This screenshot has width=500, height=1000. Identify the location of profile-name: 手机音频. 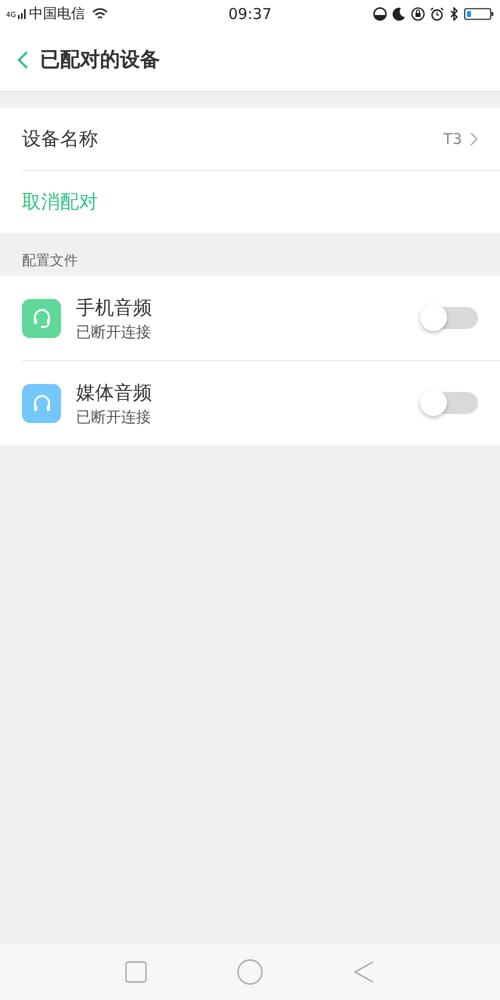
(114, 308).